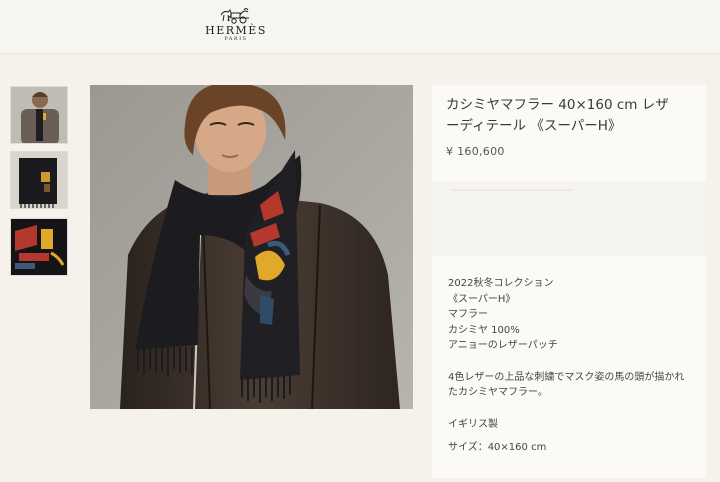 The image size is (720, 482). I want to click on divider, so click(512, 190).